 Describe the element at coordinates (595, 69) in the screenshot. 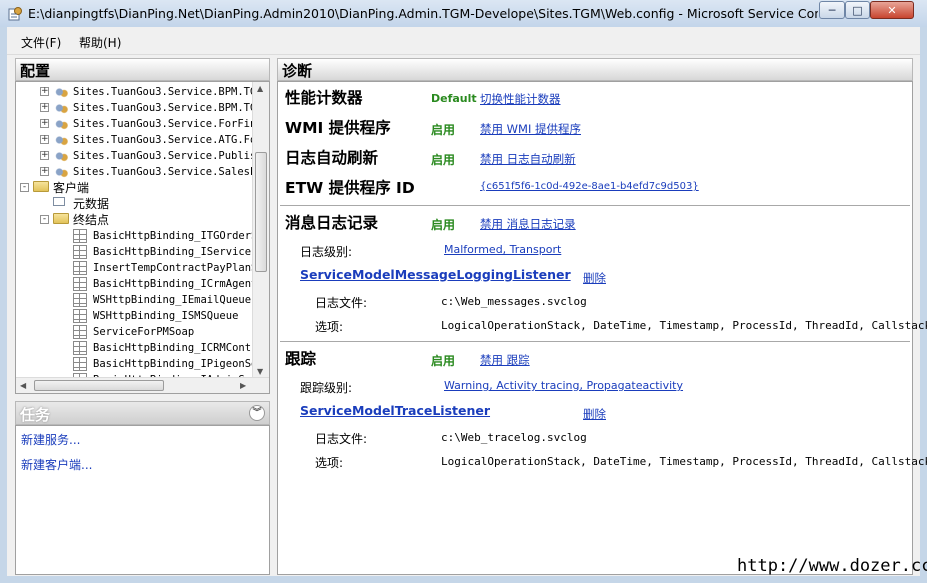

I see `diag-panel-header: 诊断` at that location.